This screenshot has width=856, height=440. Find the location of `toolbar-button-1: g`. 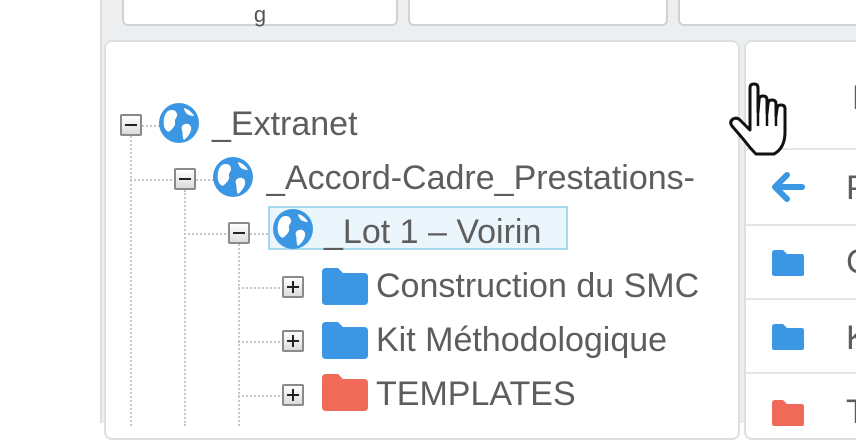

toolbar-button-1: g is located at coordinates (260, 13).